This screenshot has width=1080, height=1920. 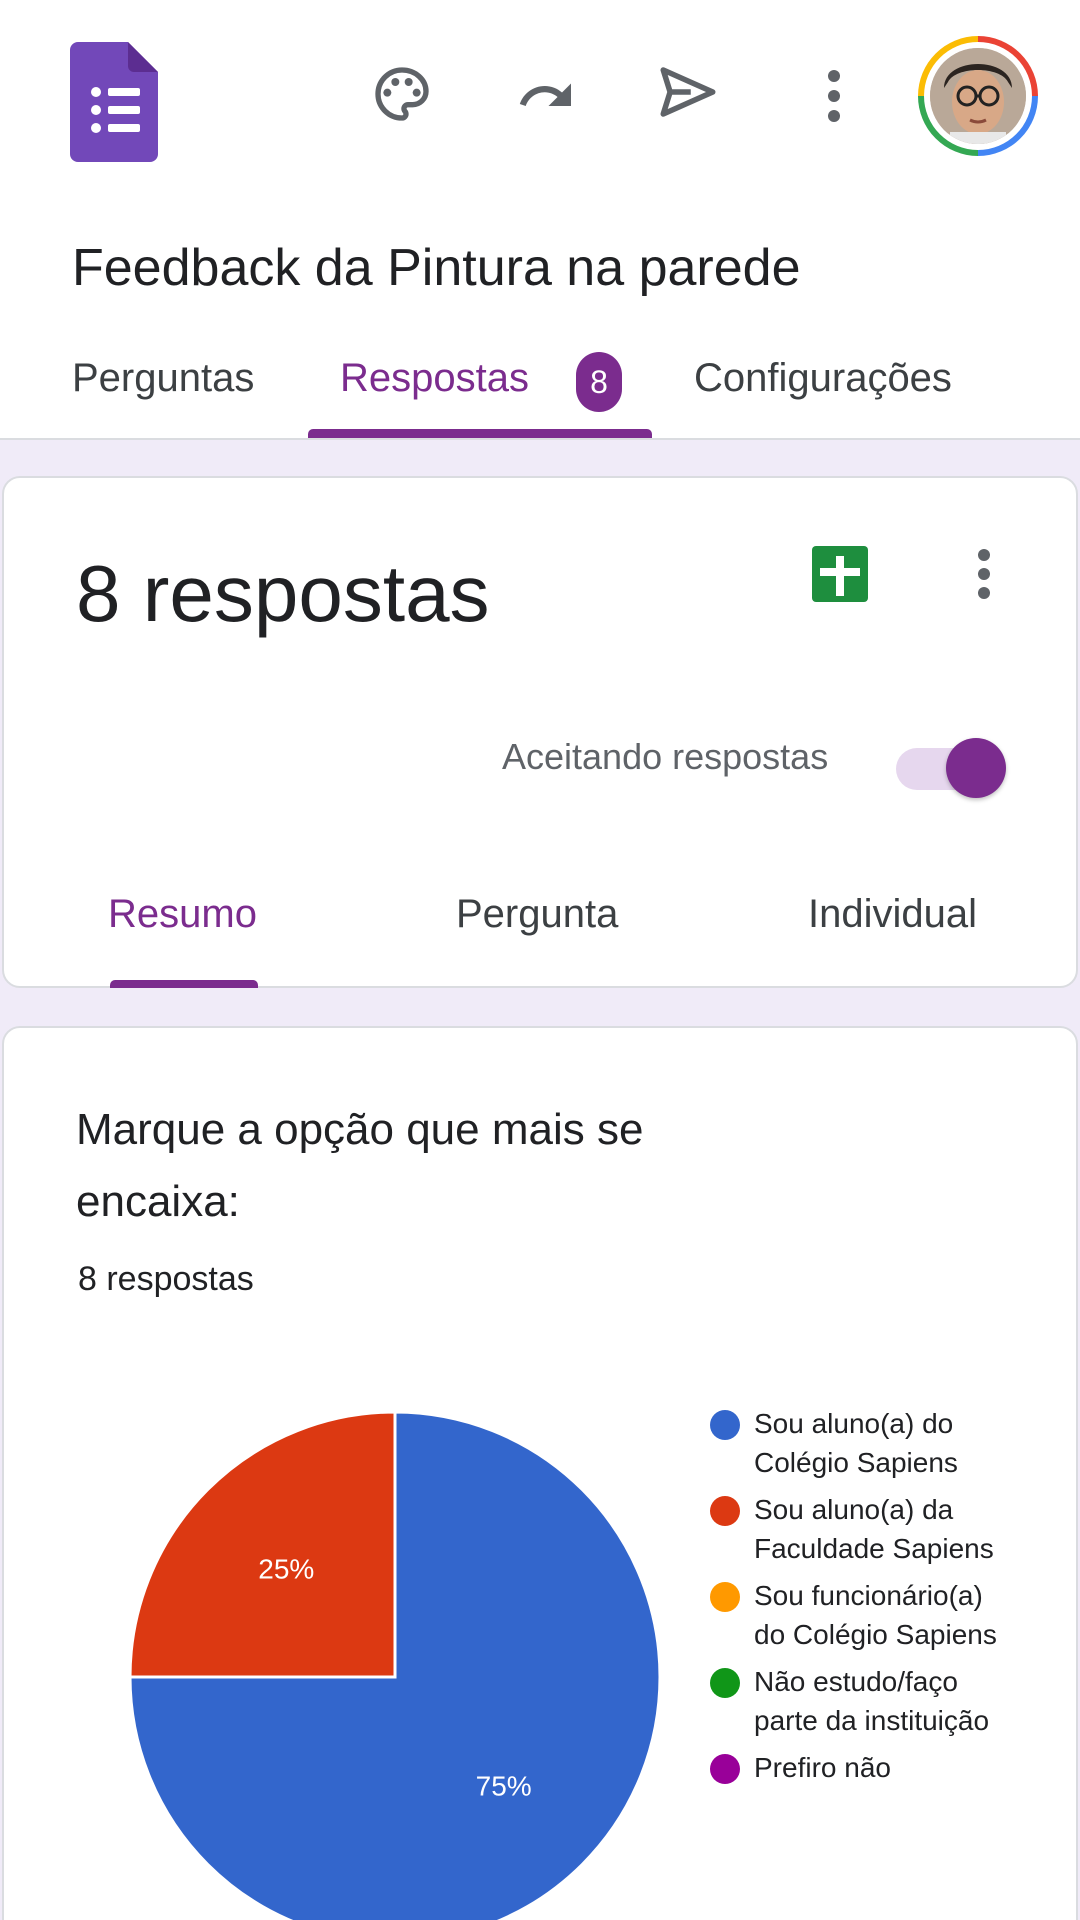 I want to click on palette-icon, so click(x=402, y=94).